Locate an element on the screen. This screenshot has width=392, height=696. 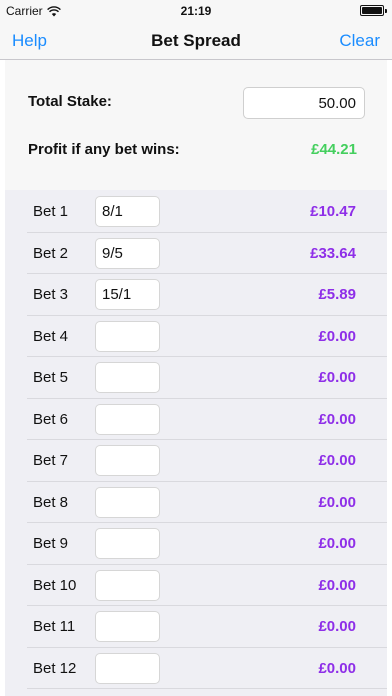
bet-row: Bet 2 £33.64 is located at coordinates (196, 254).